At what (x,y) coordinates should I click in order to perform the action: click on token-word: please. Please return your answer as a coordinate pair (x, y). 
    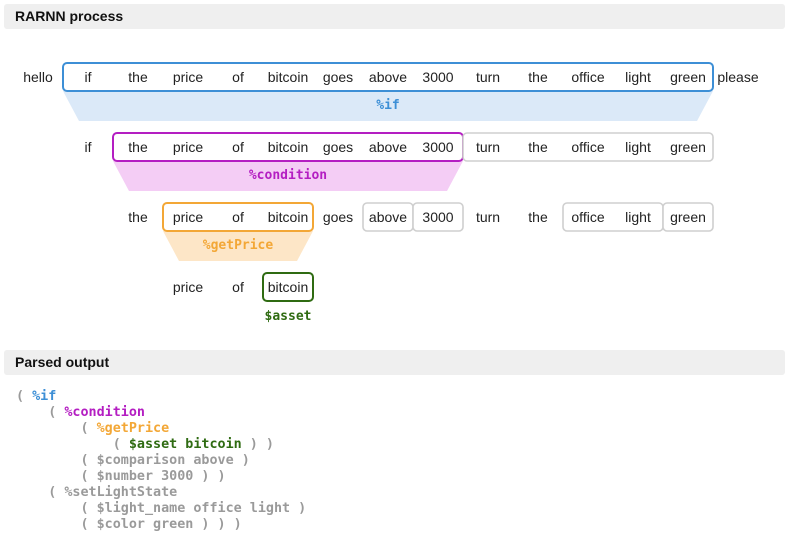
    Looking at the image, I should click on (737, 77).